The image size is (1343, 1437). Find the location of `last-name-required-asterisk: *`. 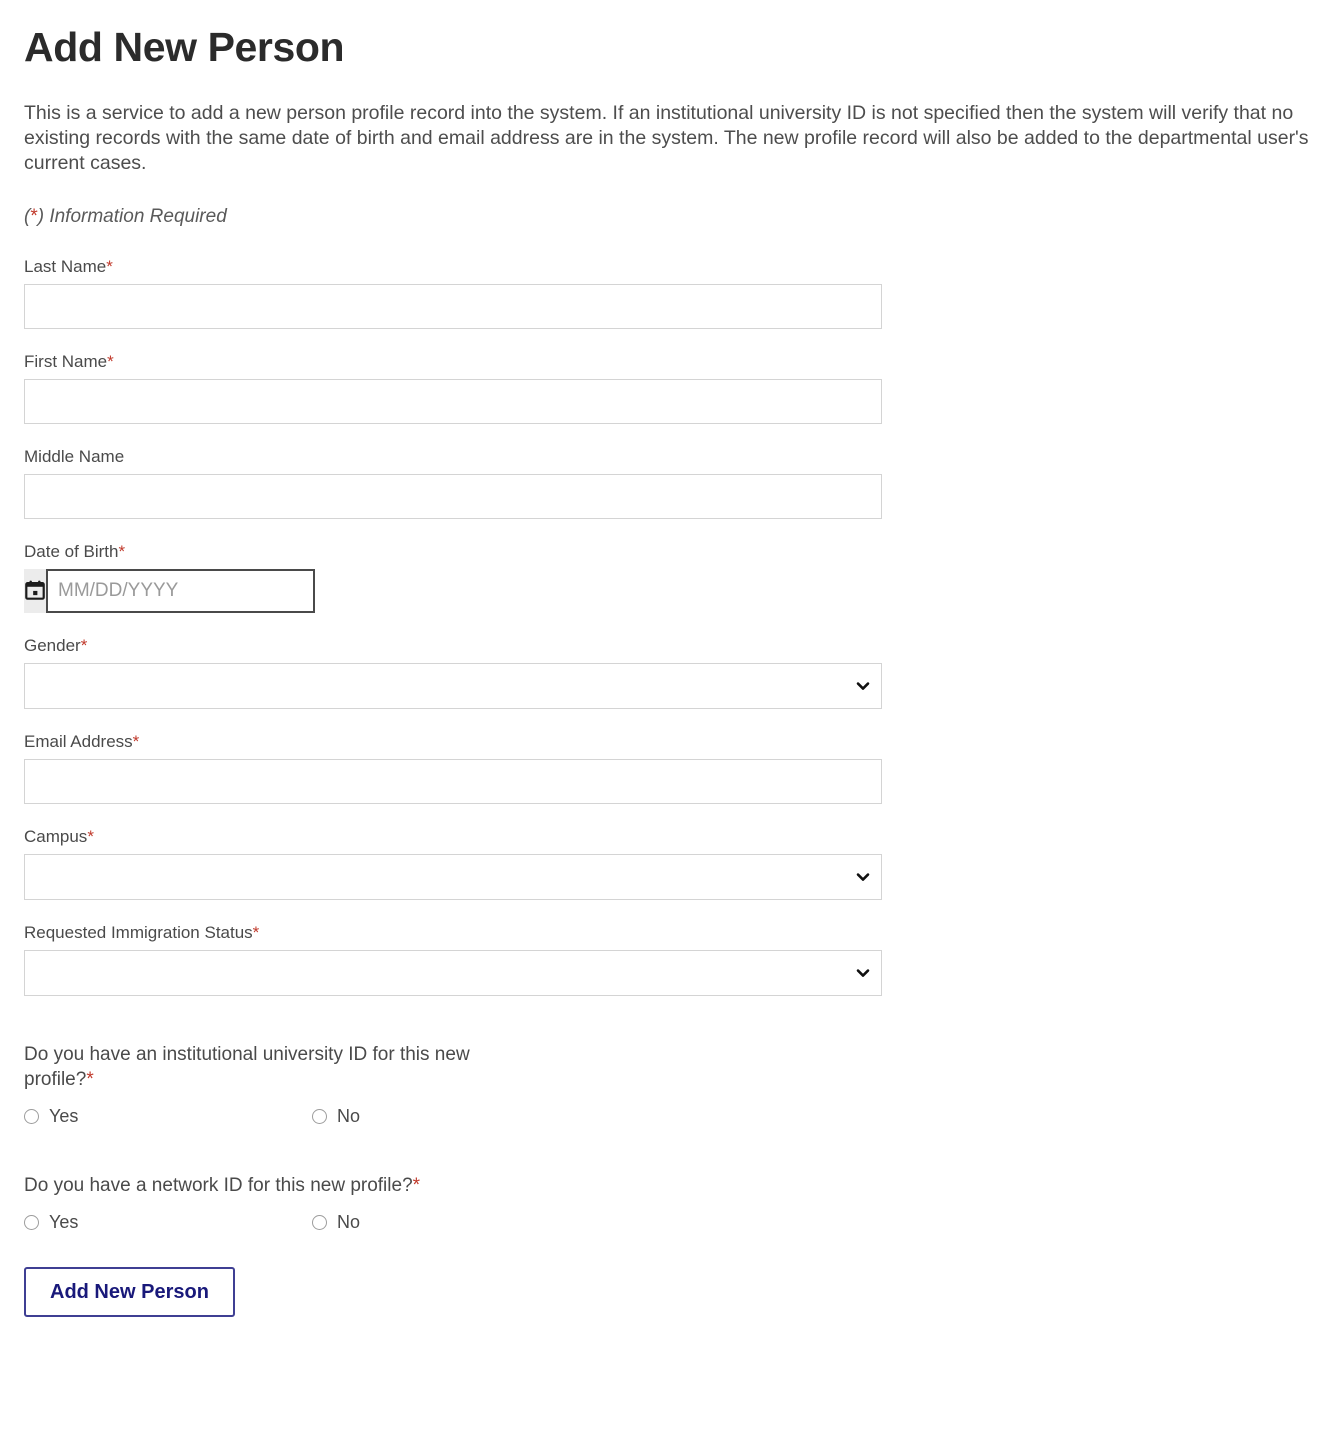

last-name-required-asterisk: * is located at coordinates (109, 267).